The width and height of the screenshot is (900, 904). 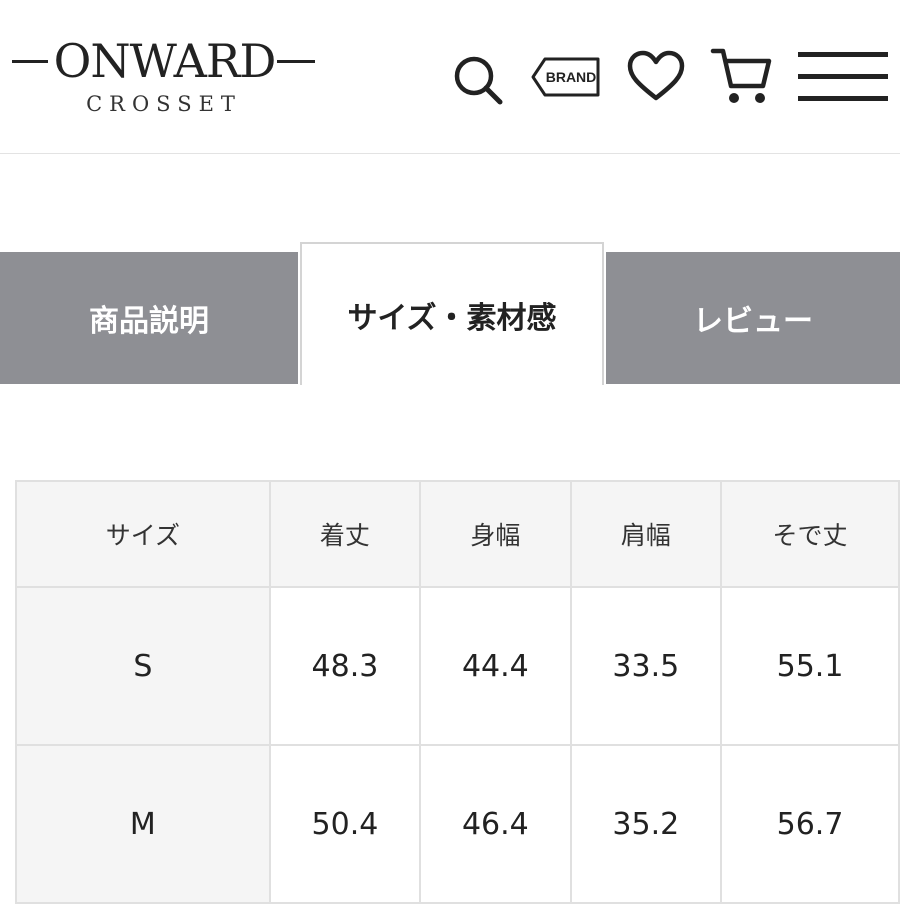 What do you see at coordinates (843, 77) in the screenshot?
I see `hamburger-menu-icon` at bounding box center [843, 77].